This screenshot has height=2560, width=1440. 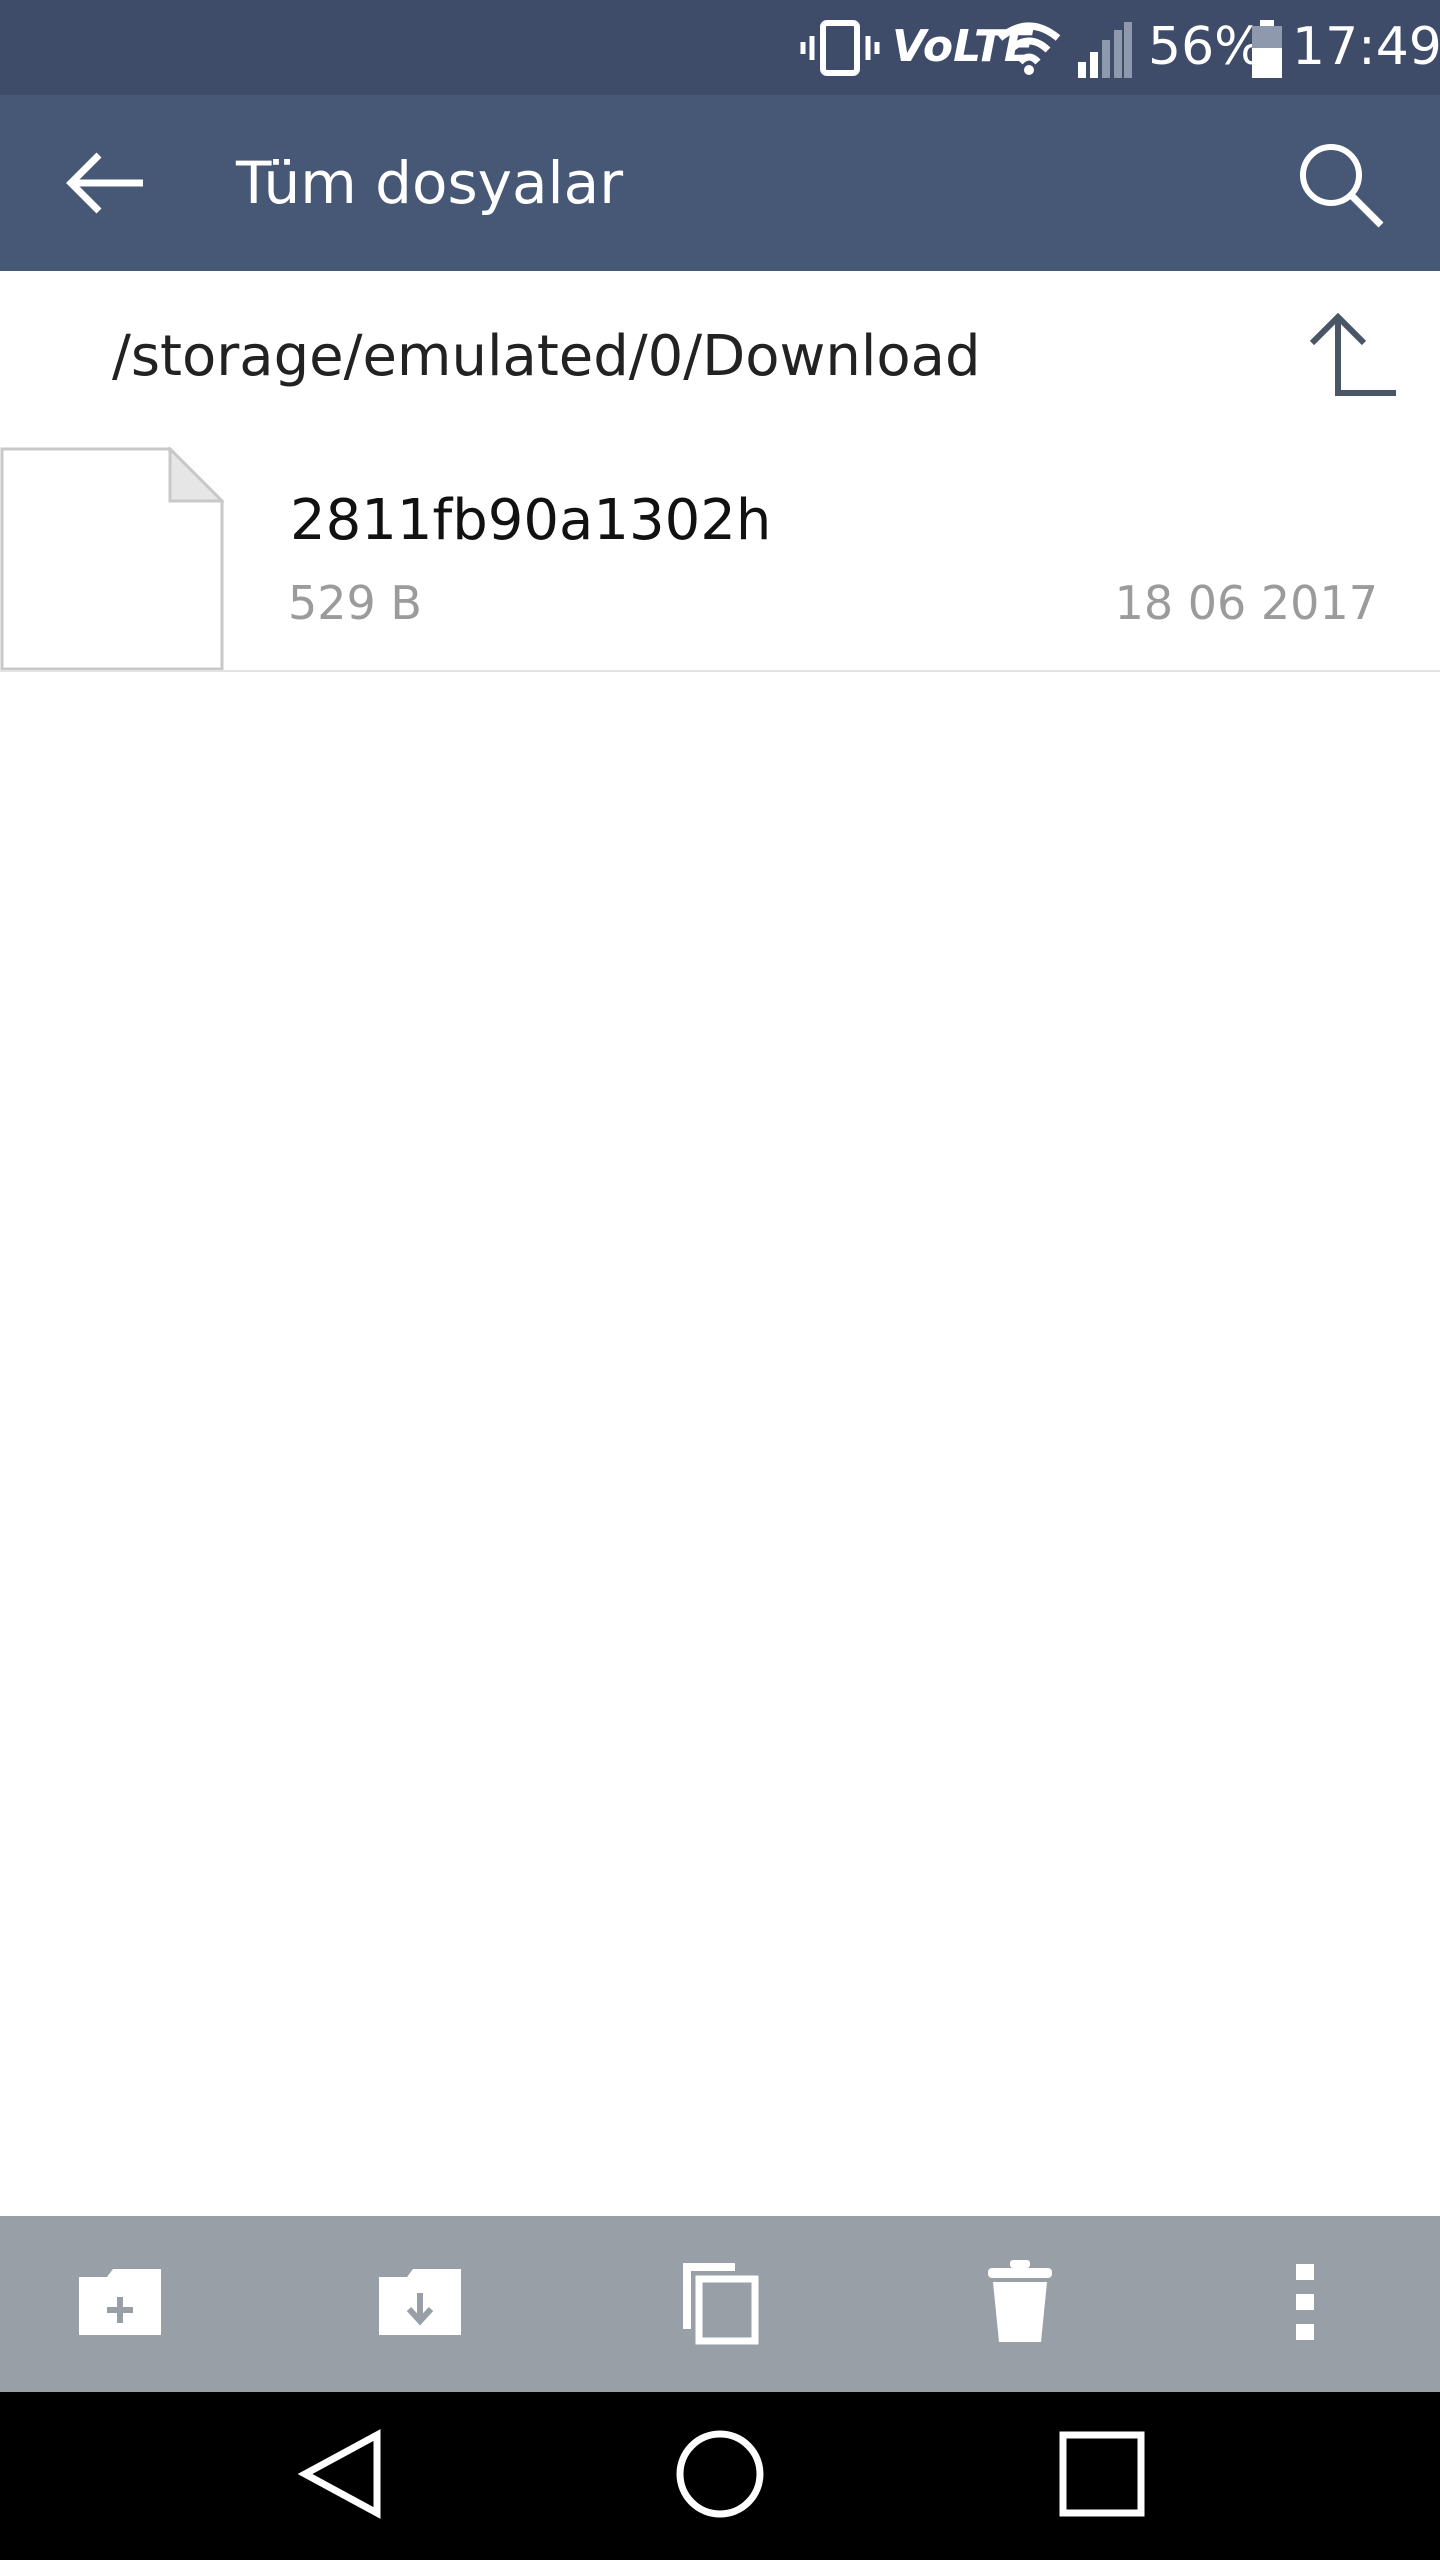 I want to click on battery-icon, so click(x=1267, y=49).